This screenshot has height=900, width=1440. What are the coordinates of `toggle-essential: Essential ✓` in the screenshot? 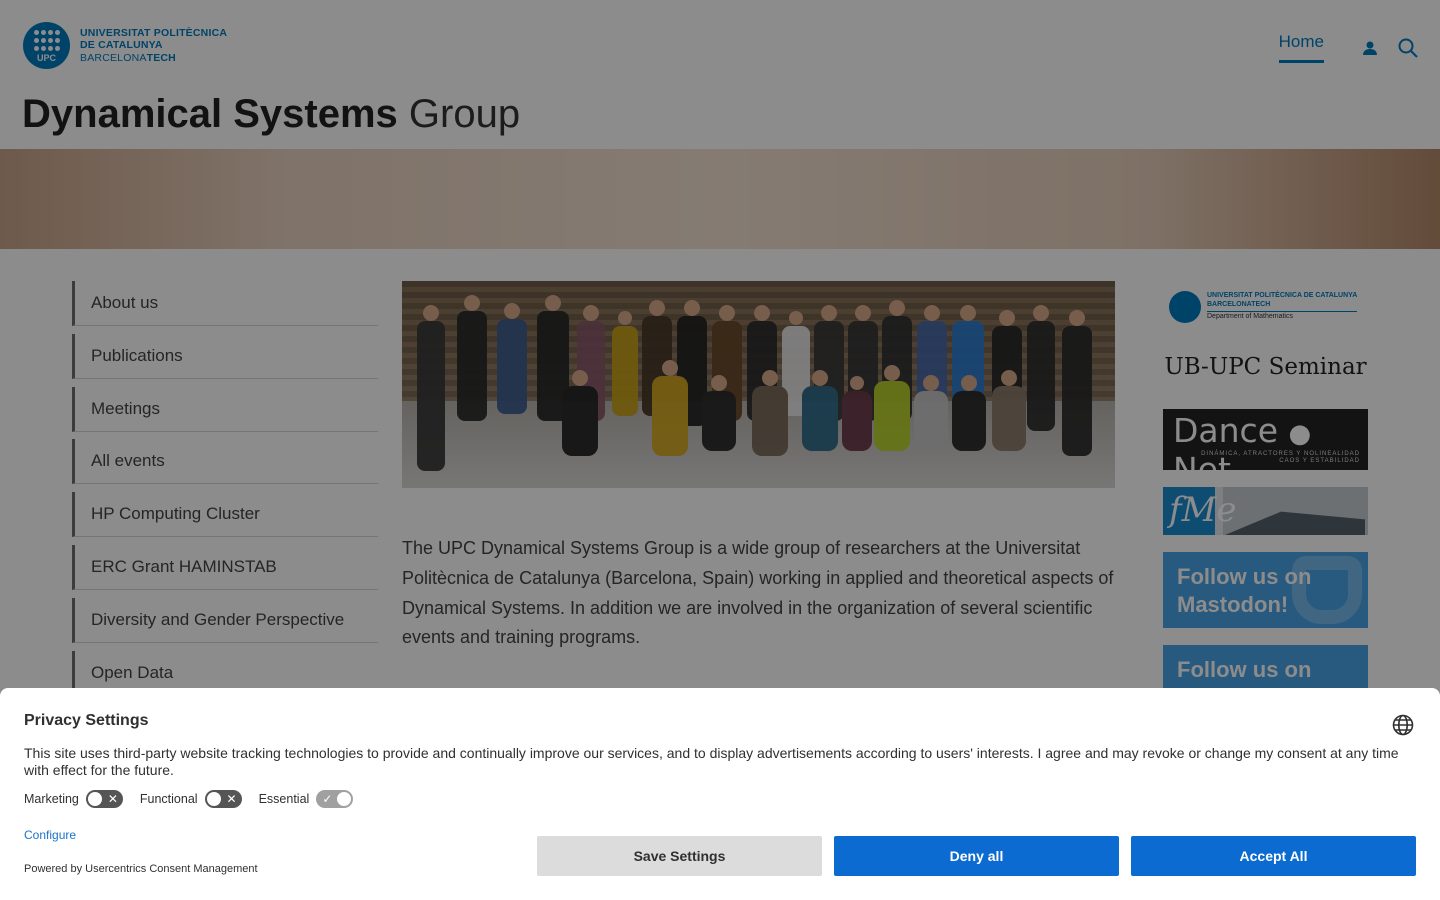 It's located at (306, 799).